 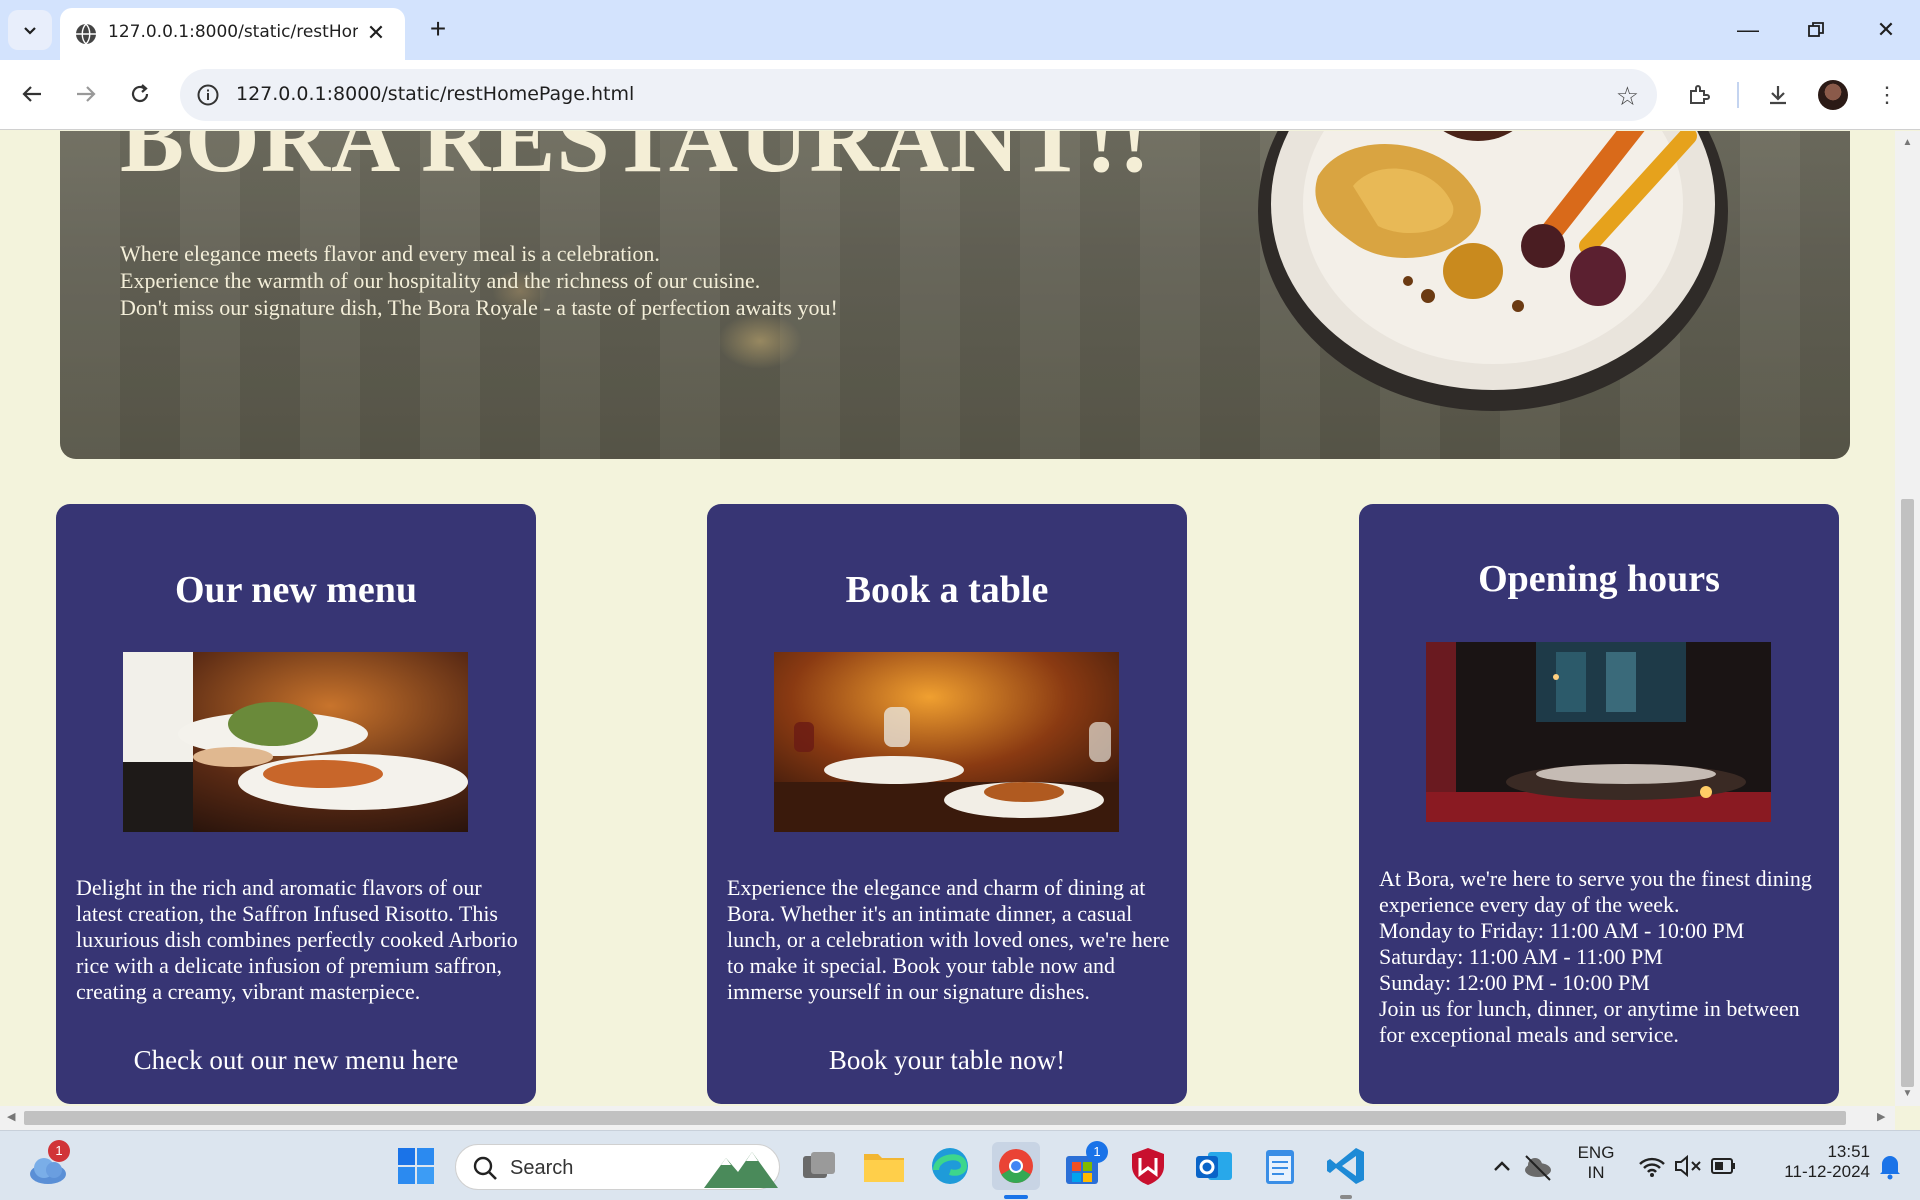 I want to click on notepad-button, so click(x=1280, y=1166).